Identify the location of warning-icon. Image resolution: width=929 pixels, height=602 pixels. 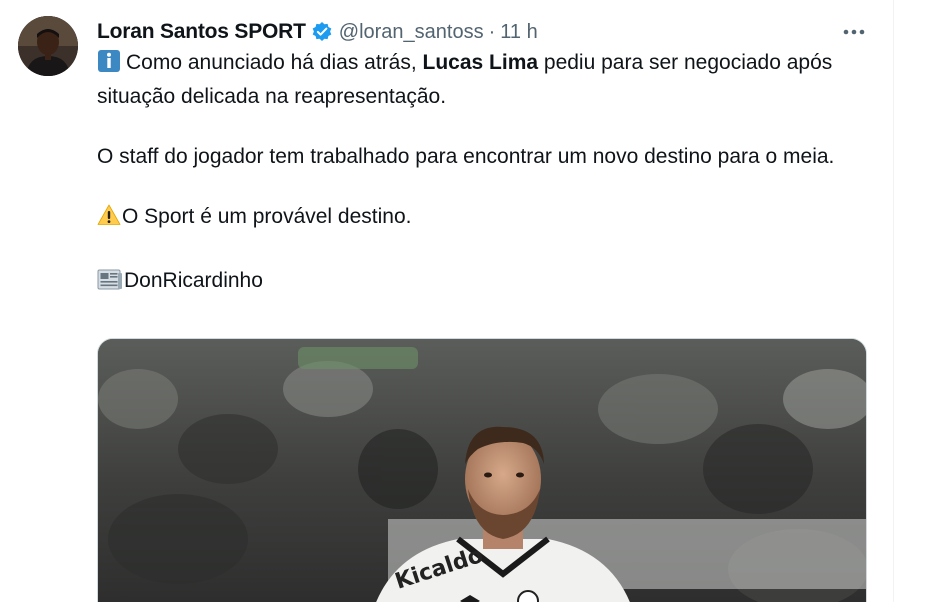
(109, 219).